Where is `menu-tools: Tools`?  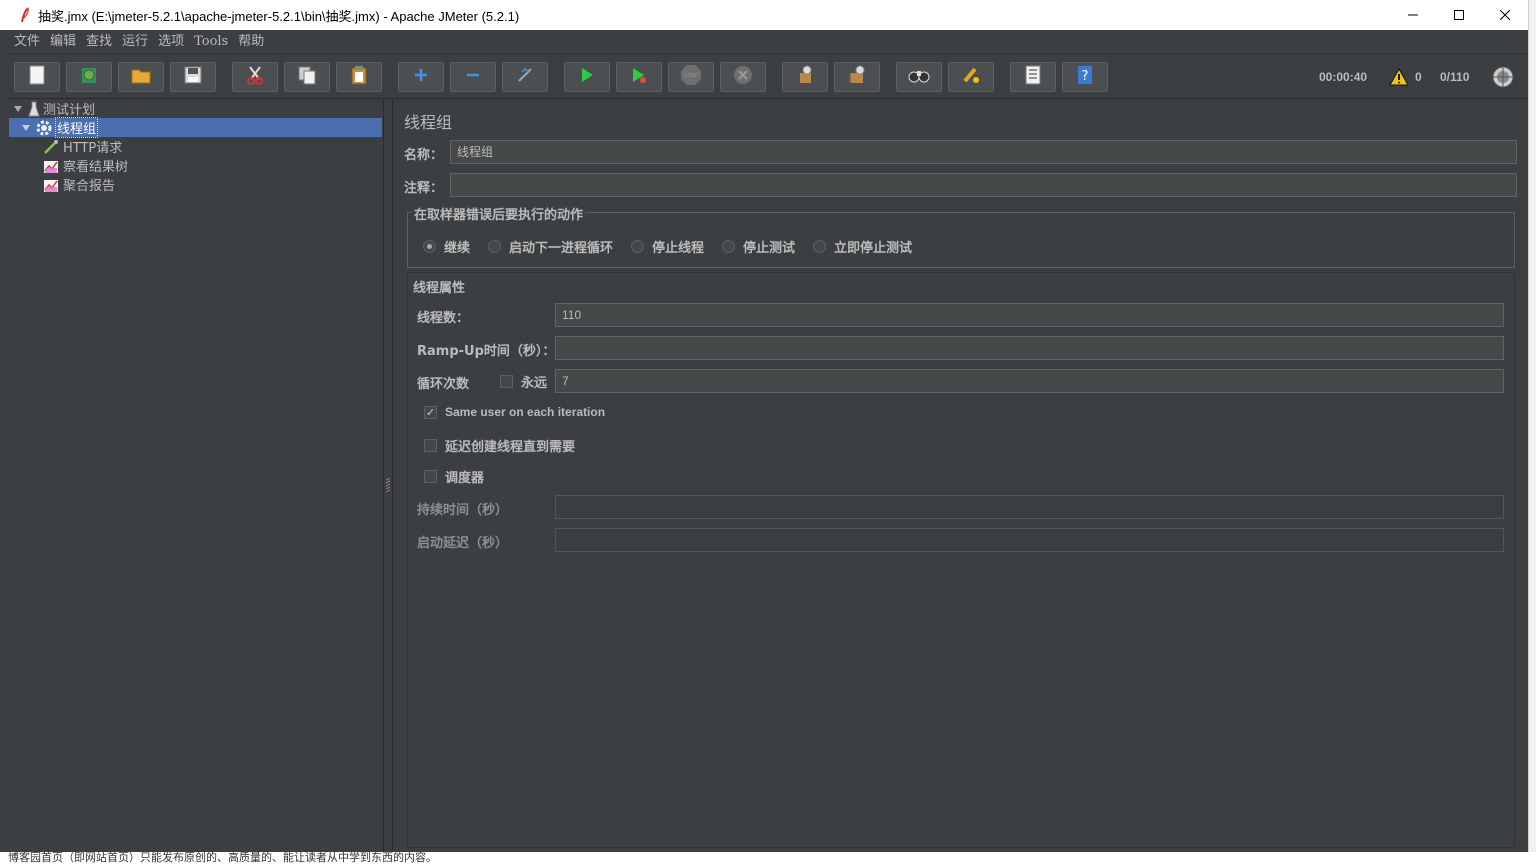 menu-tools: Tools is located at coordinates (211, 42).